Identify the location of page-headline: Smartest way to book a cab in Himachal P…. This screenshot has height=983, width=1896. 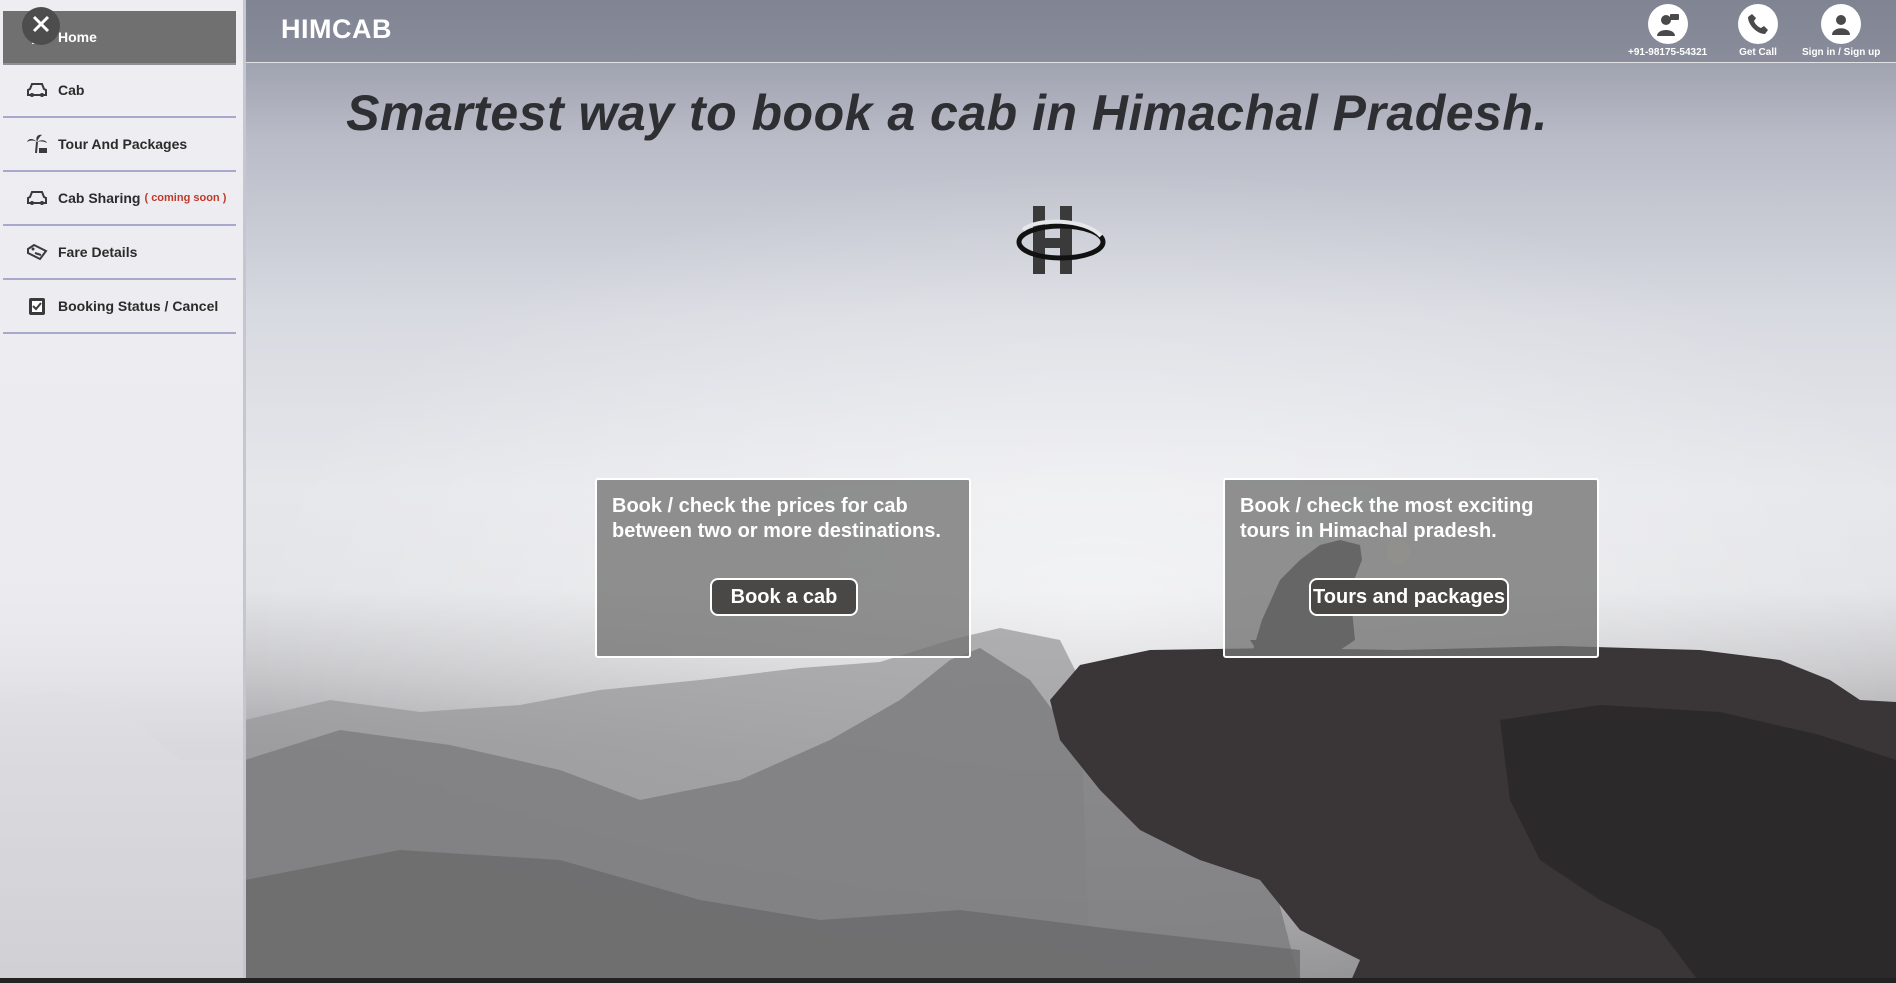
(947, 113).